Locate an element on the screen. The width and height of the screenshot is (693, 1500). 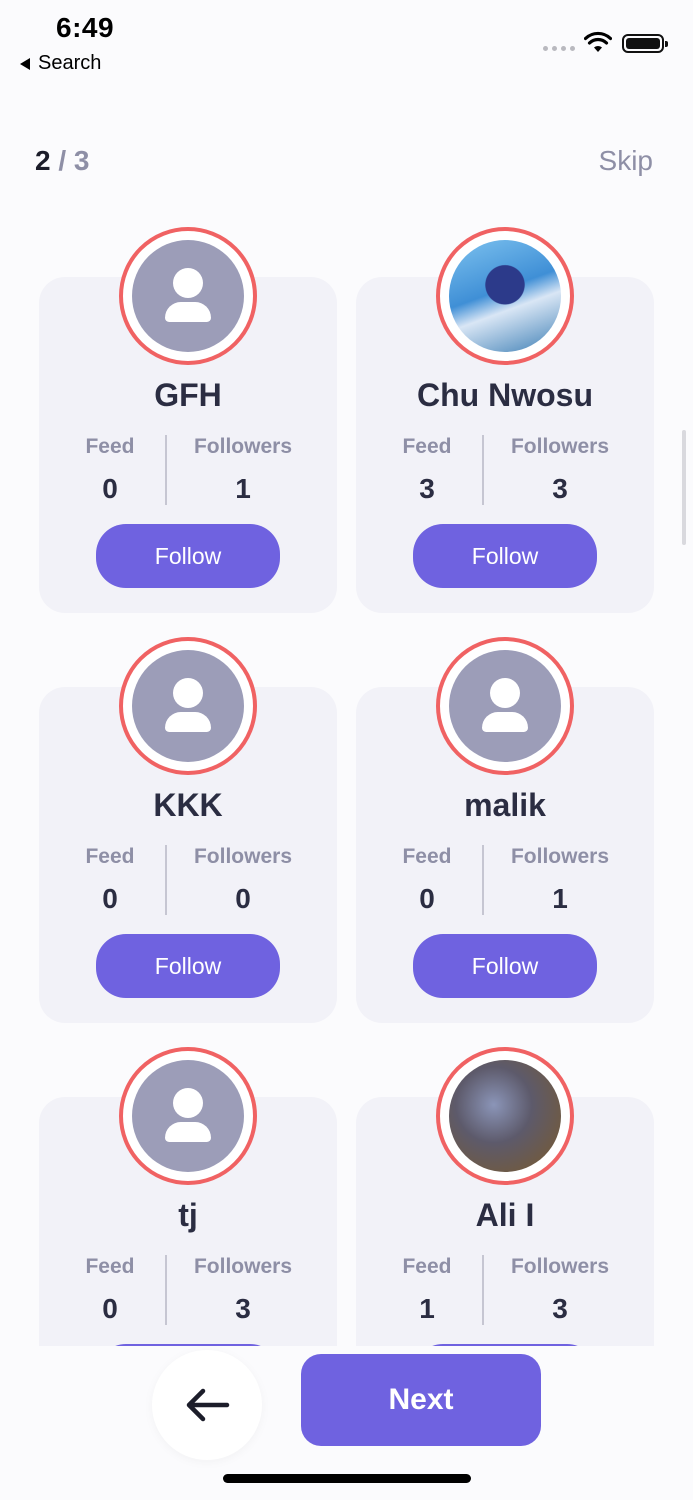
user-name: tj is located at coordinates (188, 1215).